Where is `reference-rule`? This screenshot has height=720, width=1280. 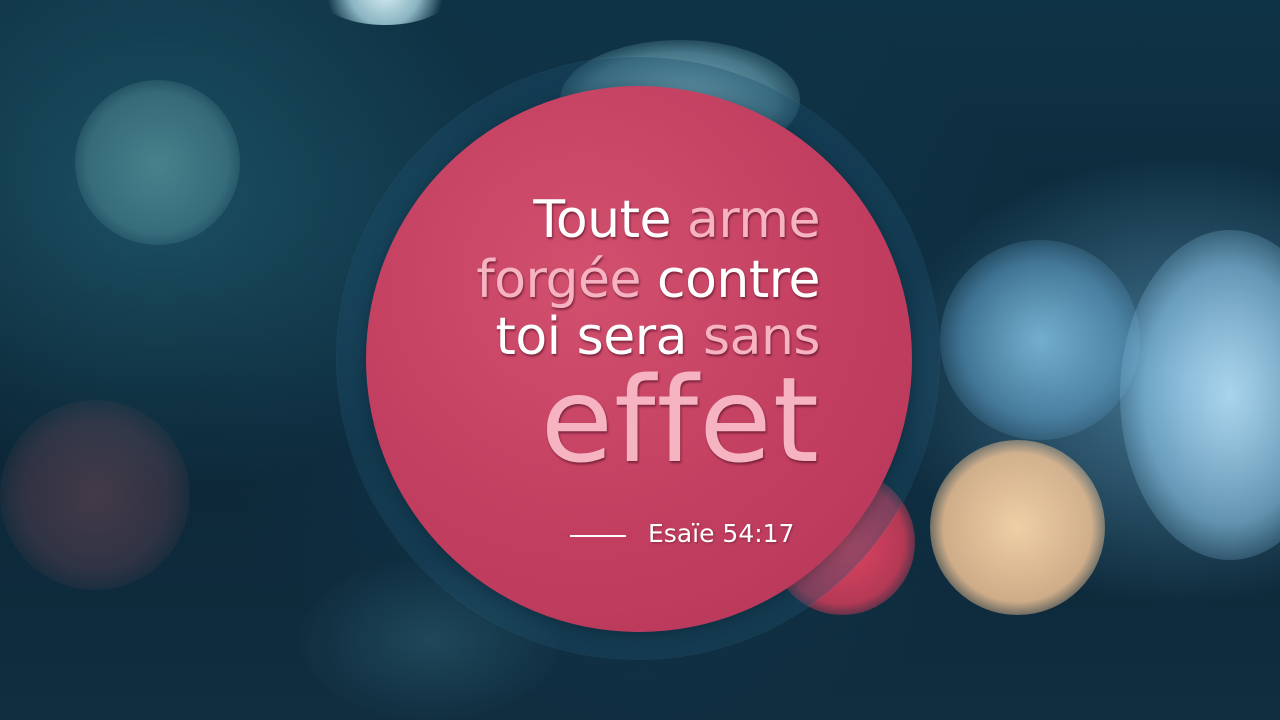 reference-rule is located at coordinates (598, 536).